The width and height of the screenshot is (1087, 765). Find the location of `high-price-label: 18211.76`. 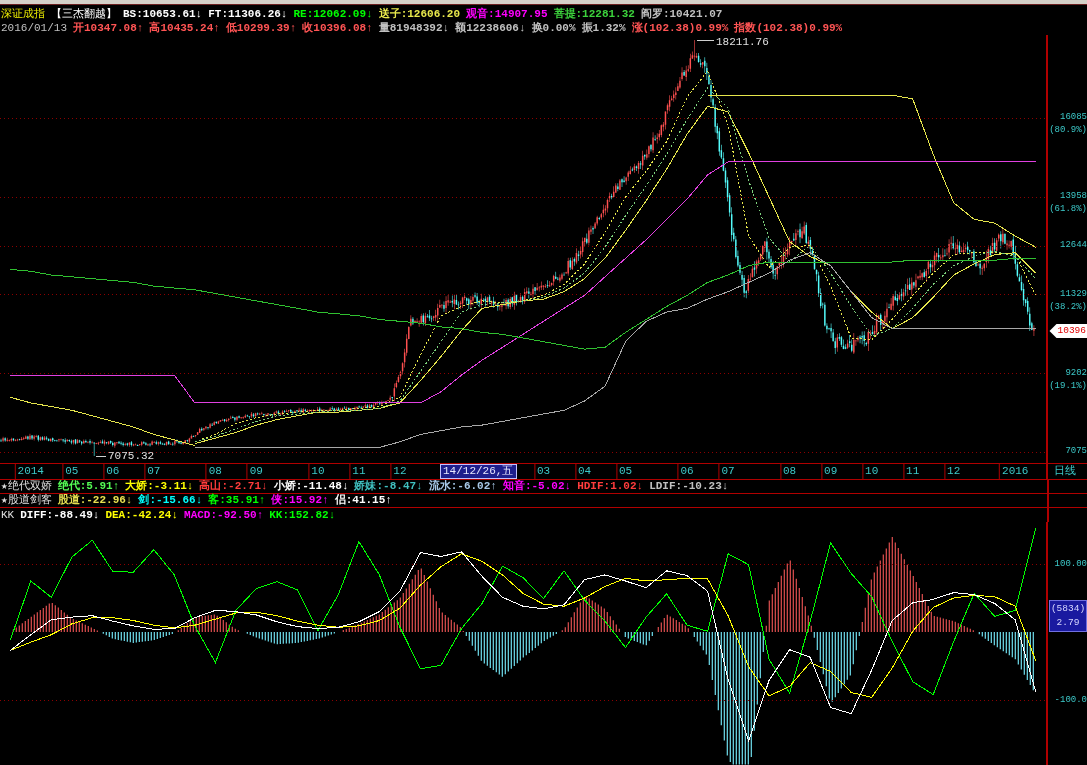

high-price-label: 18211.76 is located at coordinates (742, 42).